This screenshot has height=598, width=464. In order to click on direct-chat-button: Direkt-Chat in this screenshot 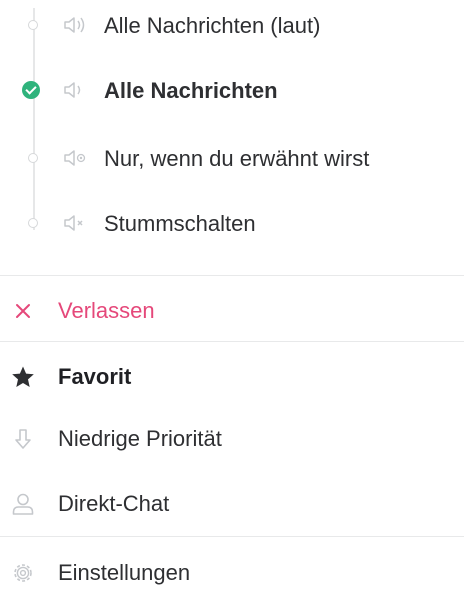, I will do `click(232, 504)`.